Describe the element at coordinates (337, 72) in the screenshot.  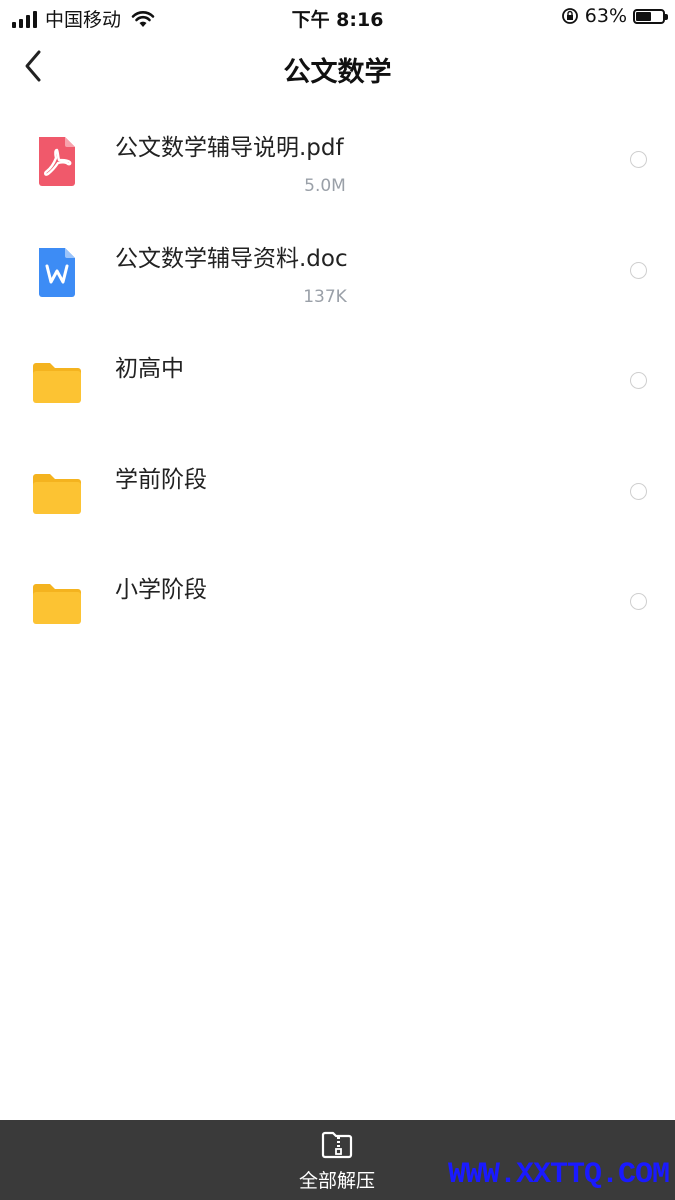
I see `page-title: 公文数学` at that location.